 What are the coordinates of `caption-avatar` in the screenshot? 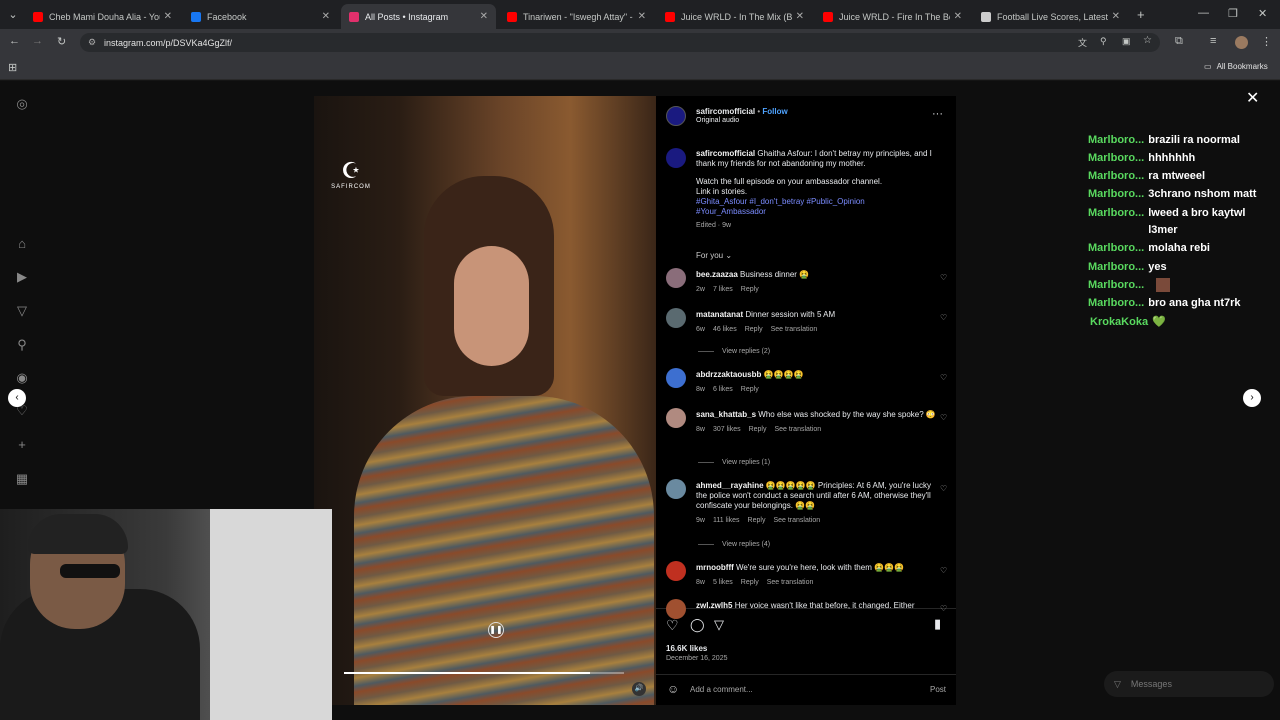 It's located at (676, 158).